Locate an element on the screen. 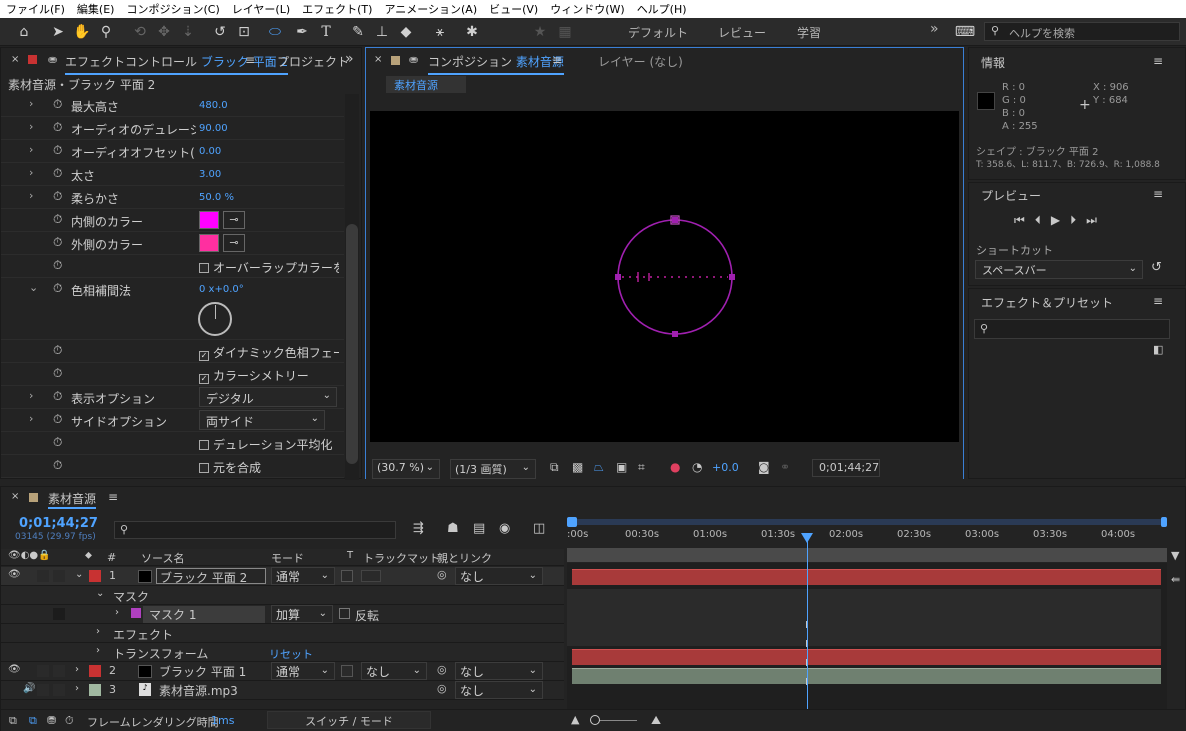  inner-color-swatch is located at coordinates (209, 220).